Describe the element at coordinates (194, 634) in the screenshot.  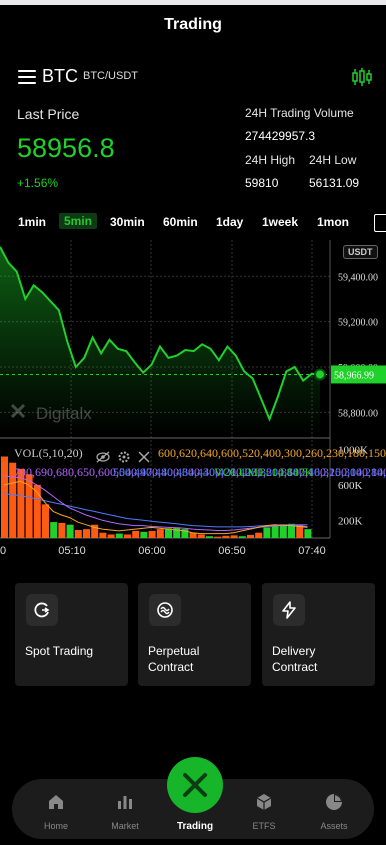
I see `perpetual-contract-card: Perpetual Contract` at that location.